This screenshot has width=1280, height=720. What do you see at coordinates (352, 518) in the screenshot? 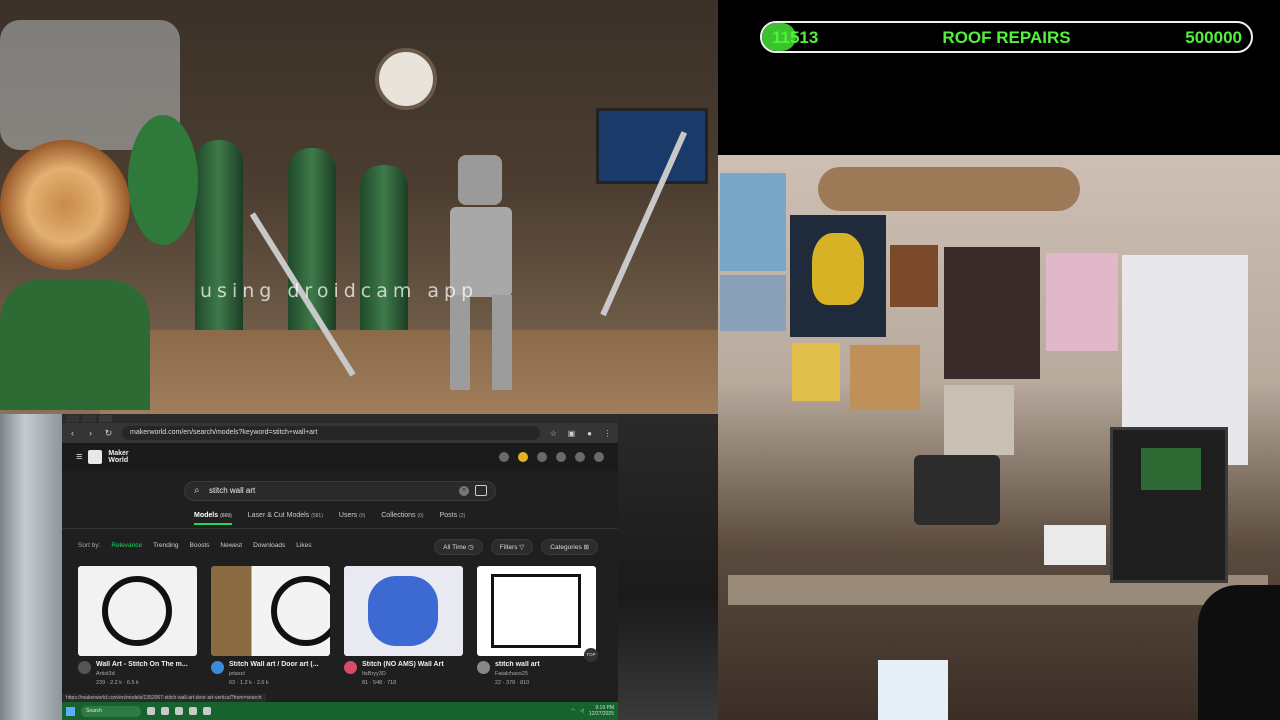
I see `tab-users: Users (0)` at bounding box center [352, 518].